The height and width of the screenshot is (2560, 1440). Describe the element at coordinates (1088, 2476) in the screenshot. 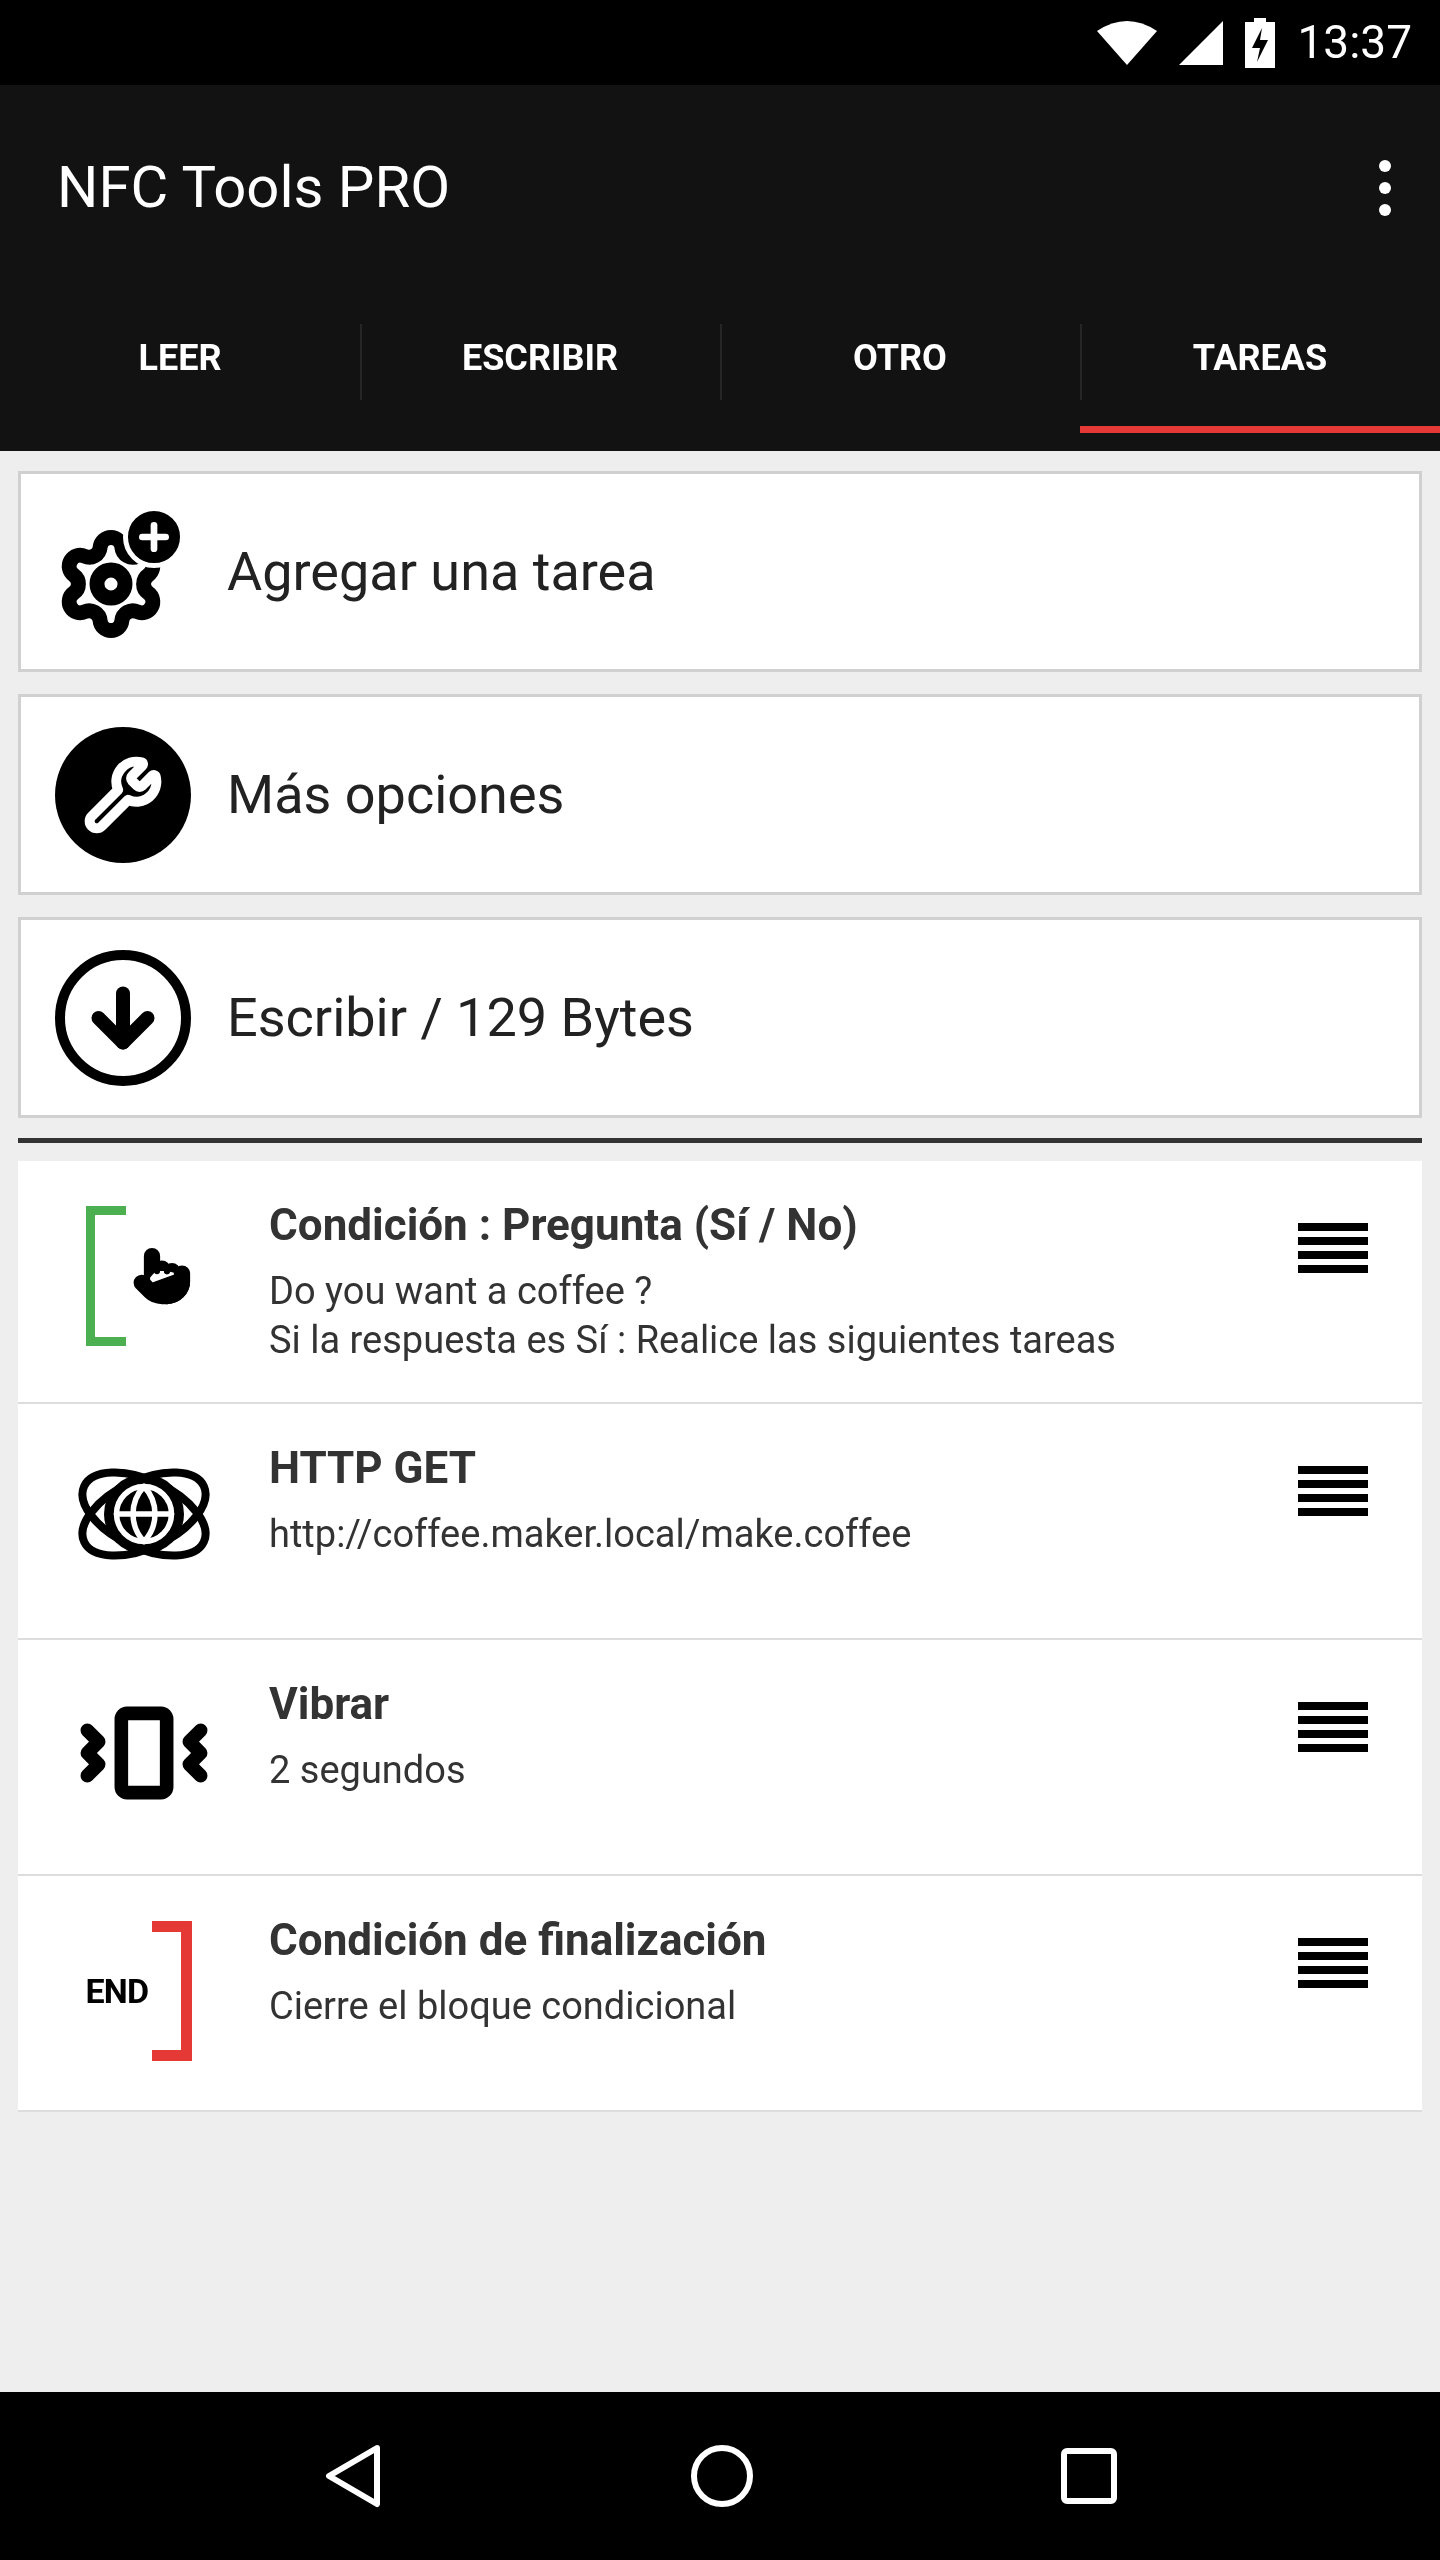

I see `recents-icon` at that location.